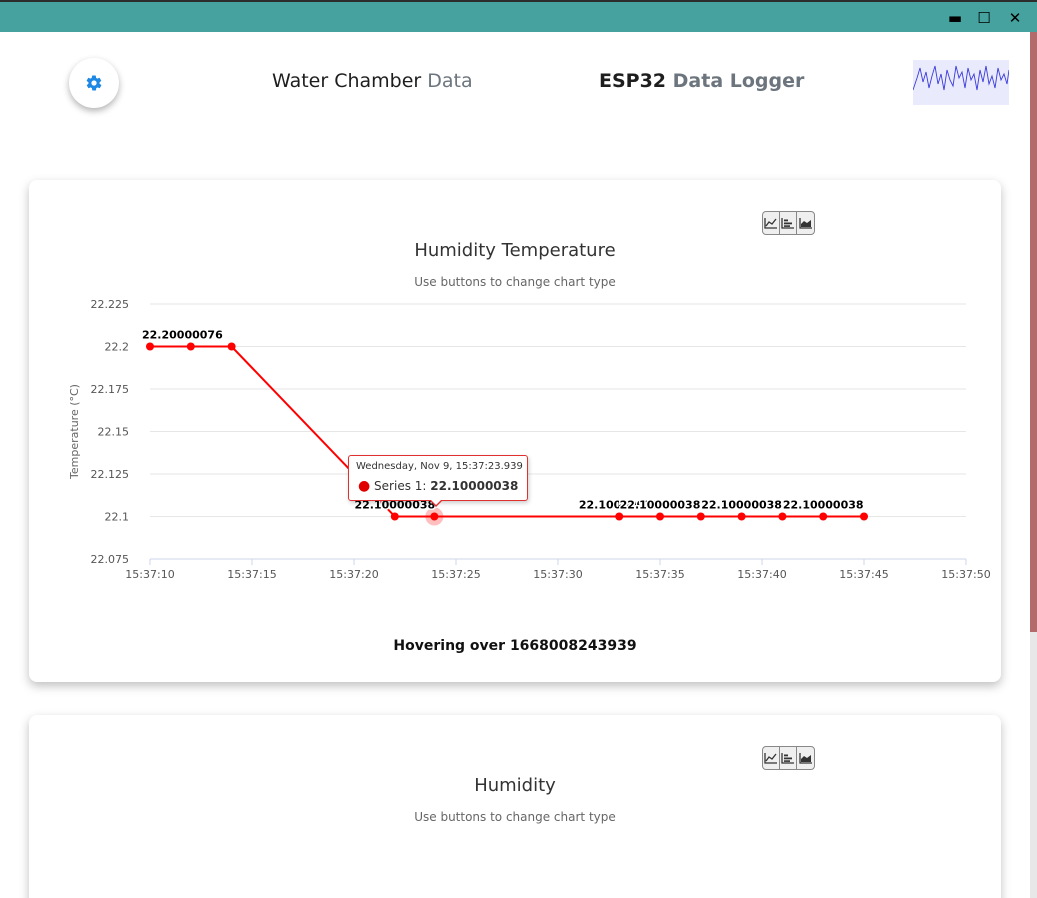  I want to click on y-tick-label: 22.225, so click(110, 304).